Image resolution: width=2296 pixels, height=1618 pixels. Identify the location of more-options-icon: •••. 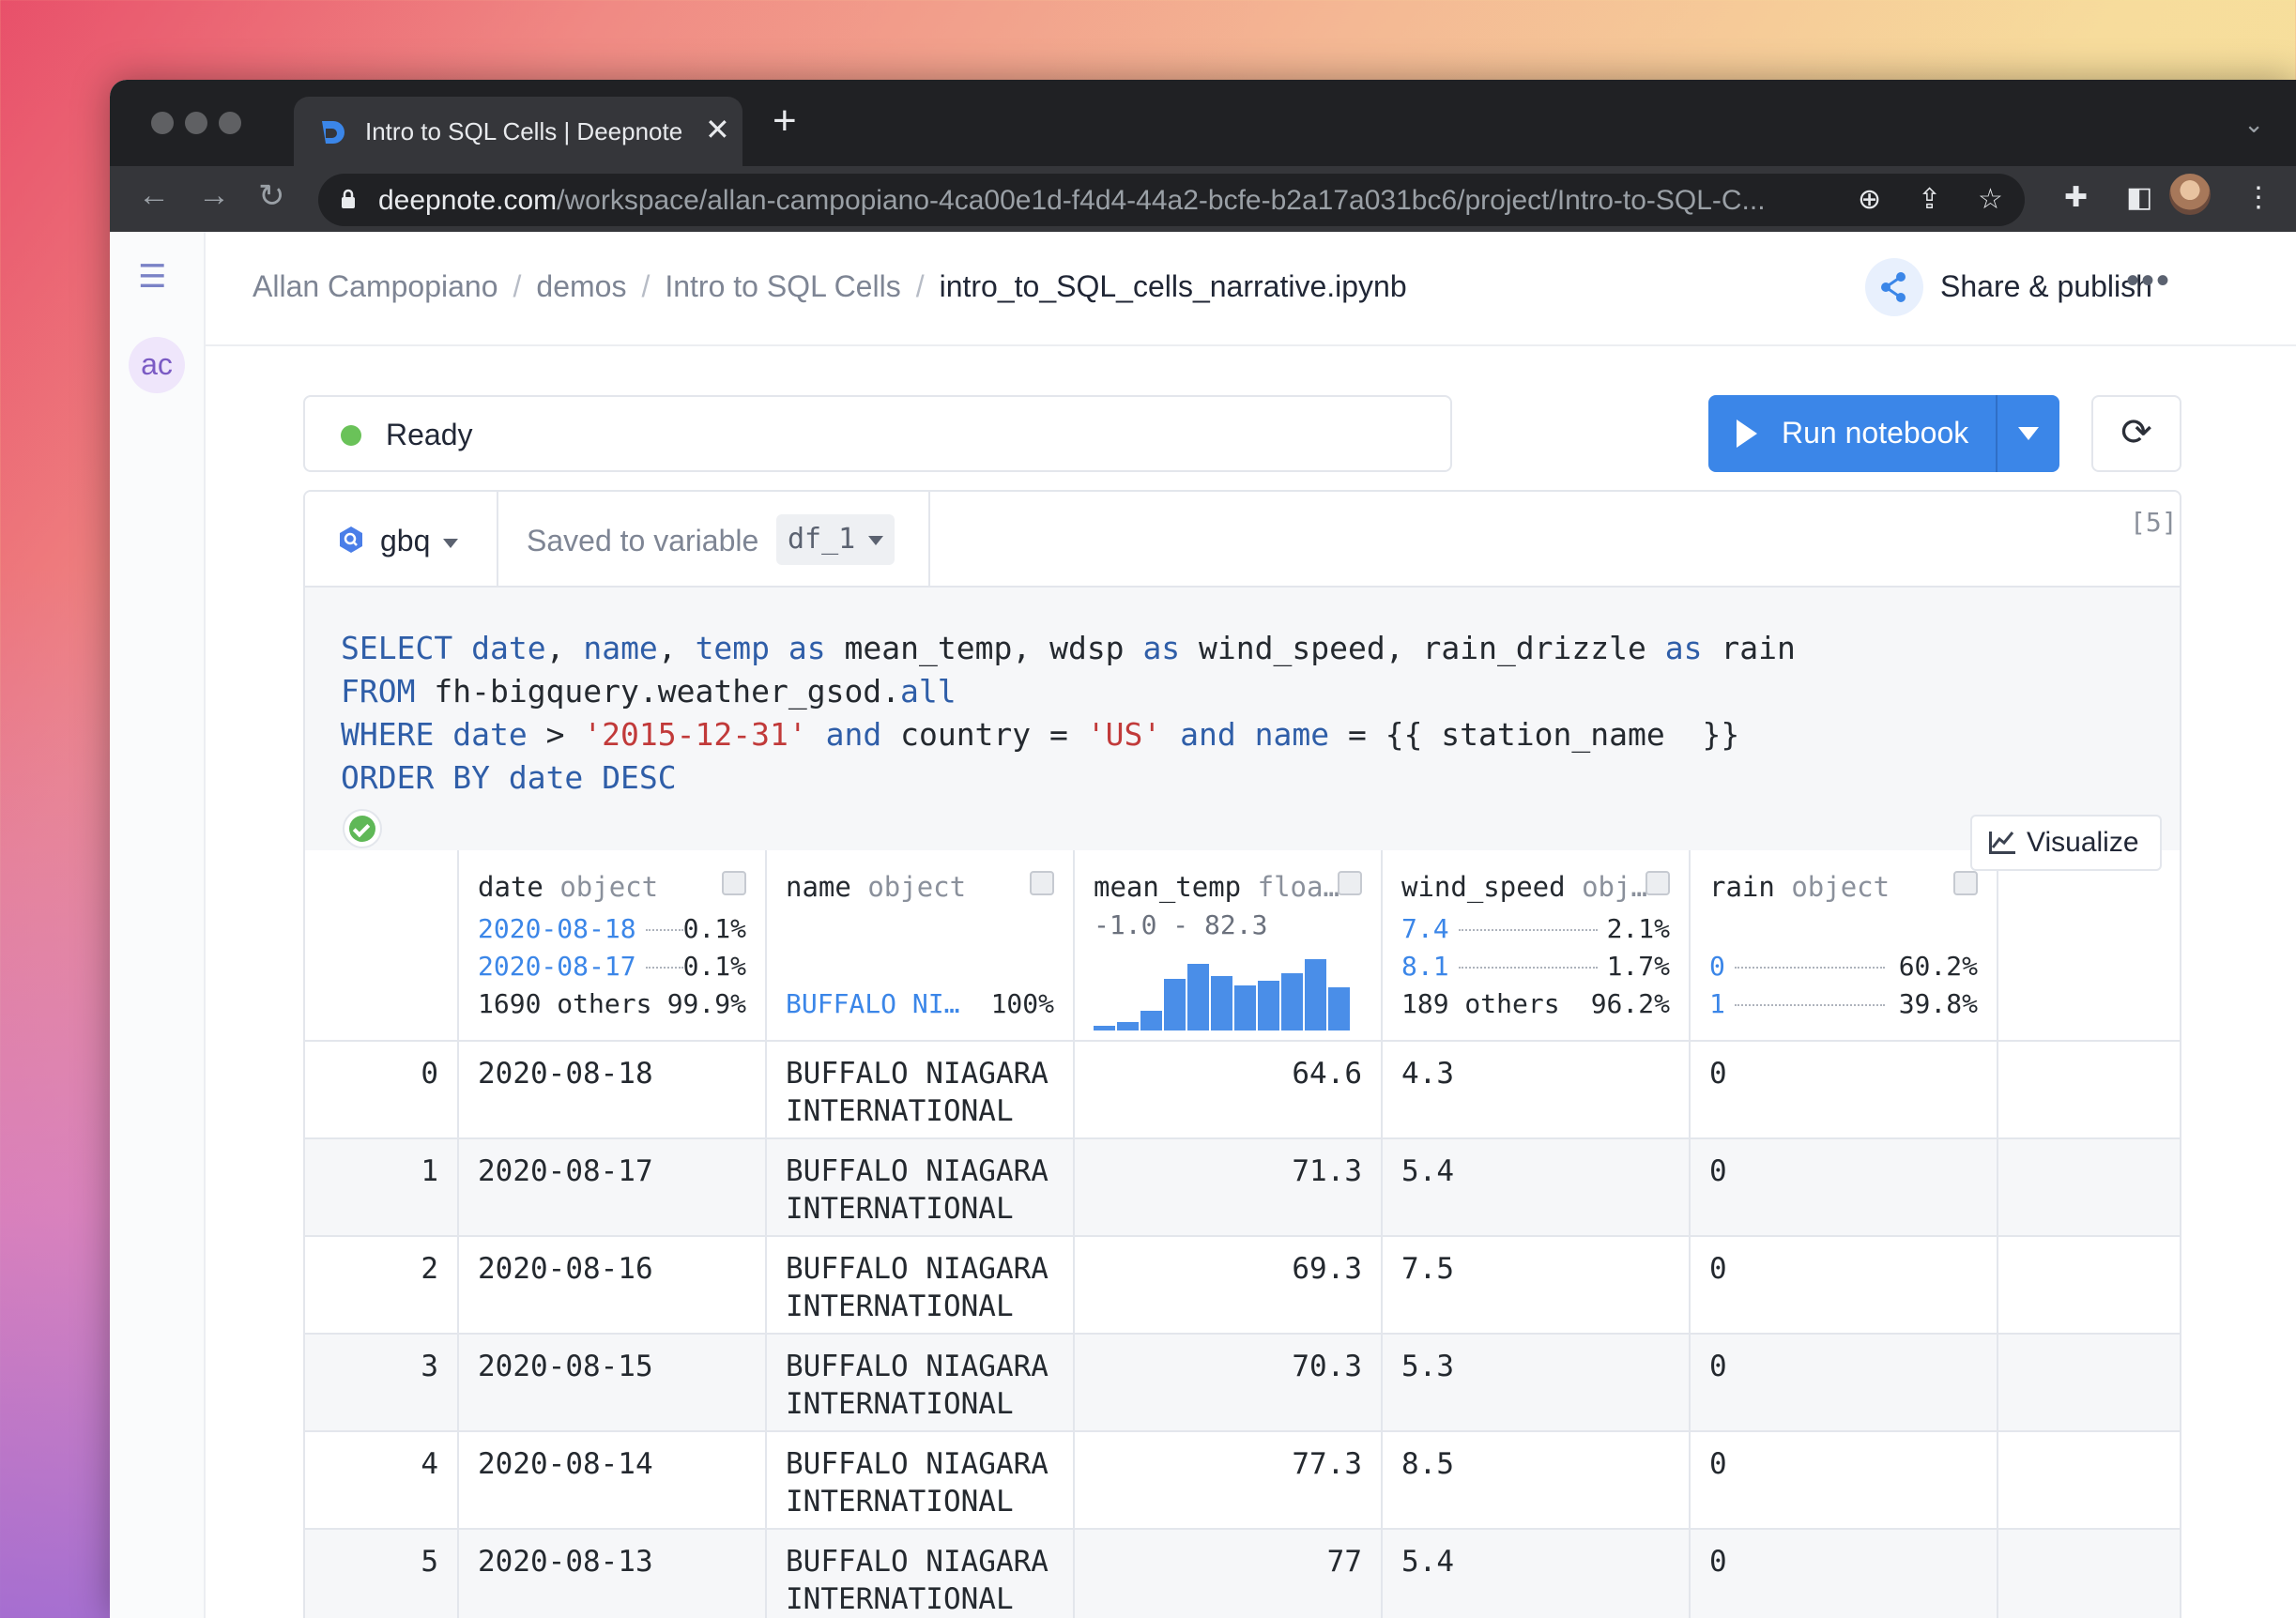
(2148, 281).